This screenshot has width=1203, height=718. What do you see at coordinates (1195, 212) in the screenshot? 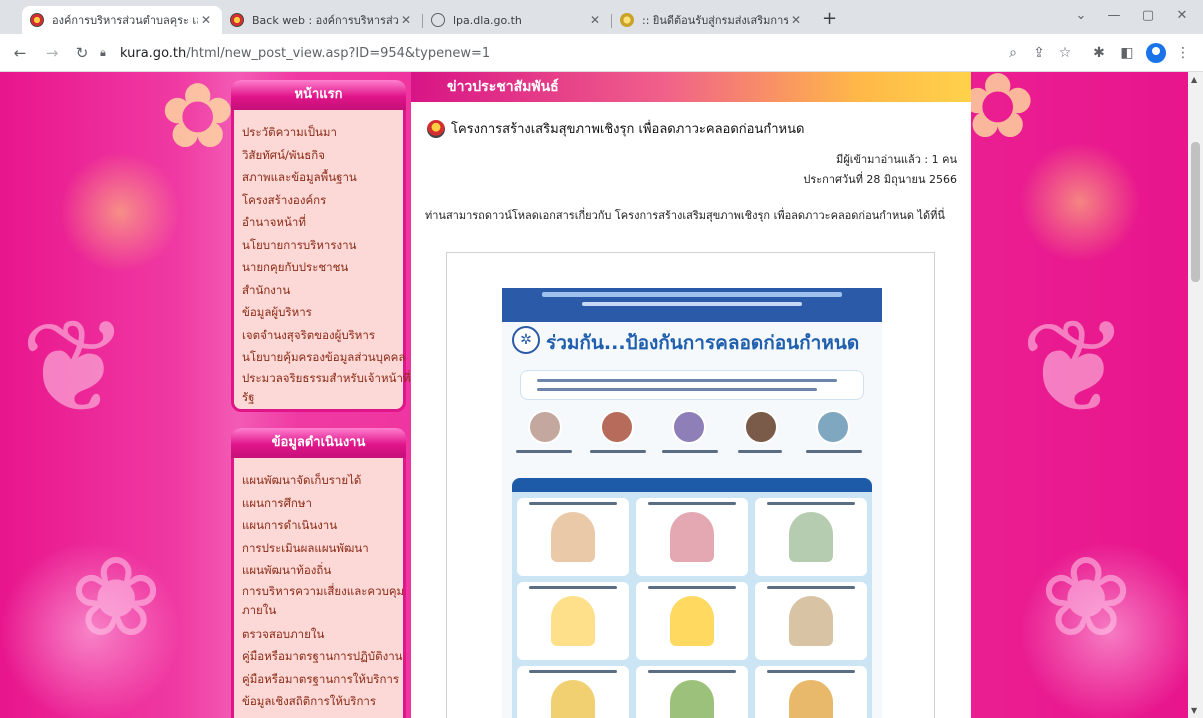
I see `scrollbar-thumb` at bounding box center [1195, 212].